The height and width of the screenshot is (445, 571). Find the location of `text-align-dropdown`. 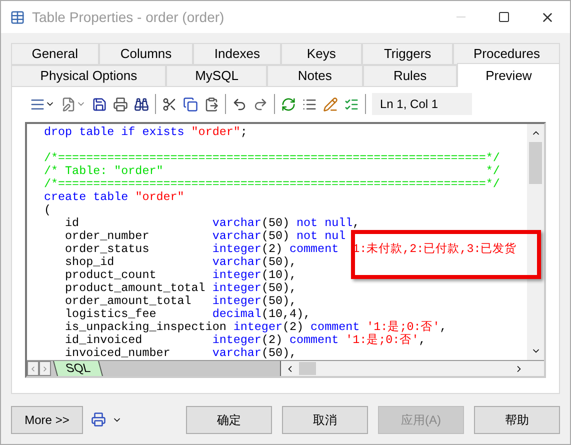

text-align-dropdown is located at coordinates (42, 104).